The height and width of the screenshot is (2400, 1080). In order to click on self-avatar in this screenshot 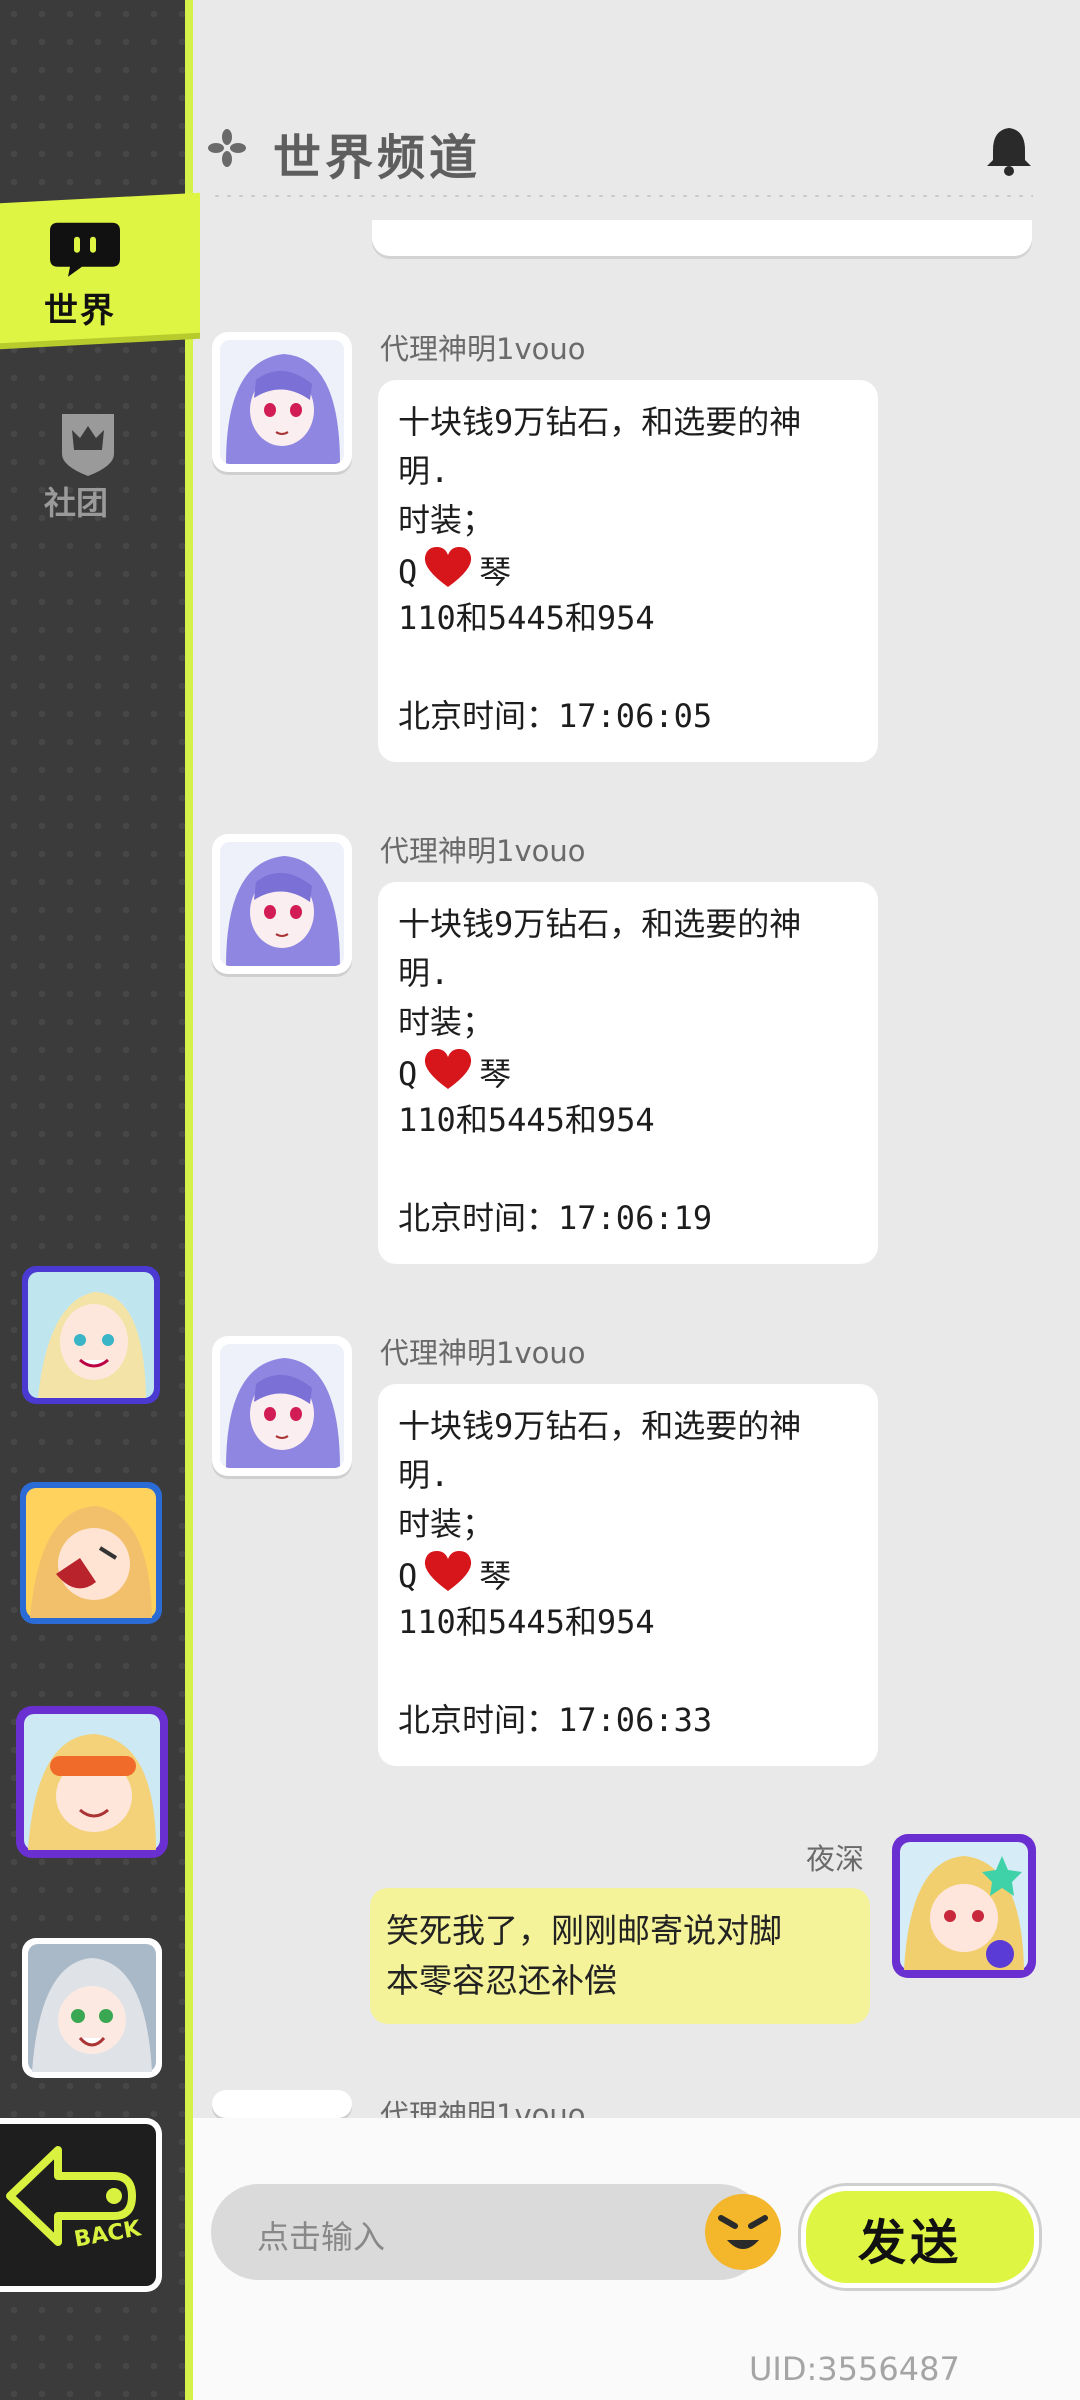, I will do `click(964, 1906)`.